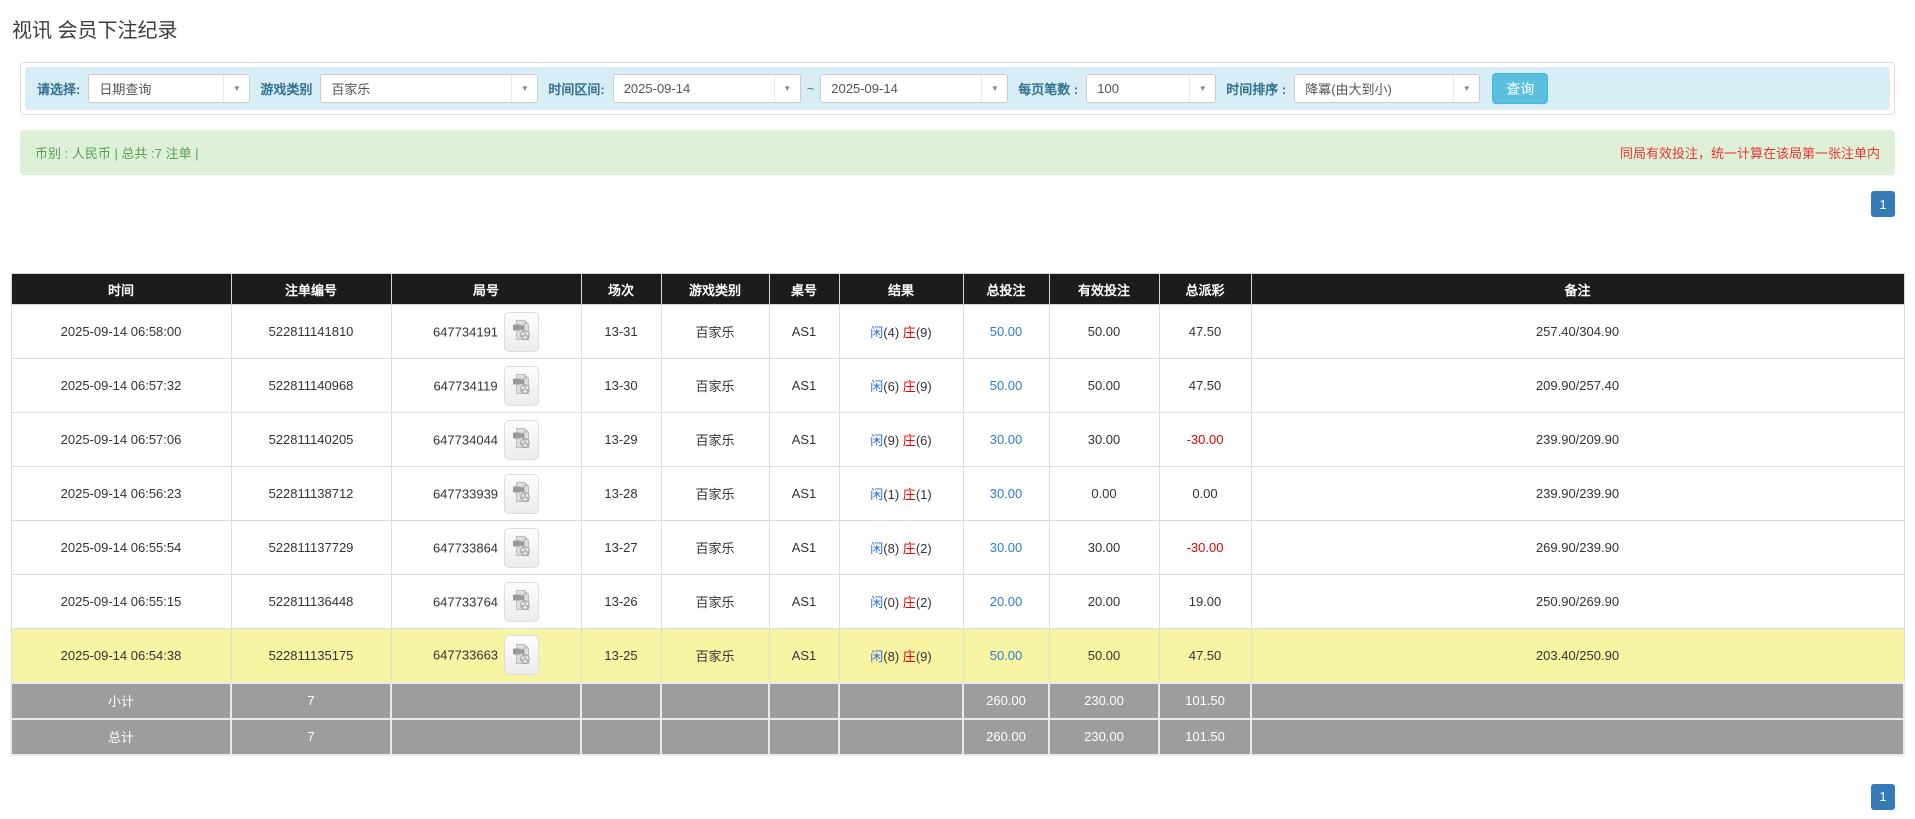  Describe the element at coordinates (657, 88) in the screenshot. I see `date-from-value: 2025-09-14` at that location.